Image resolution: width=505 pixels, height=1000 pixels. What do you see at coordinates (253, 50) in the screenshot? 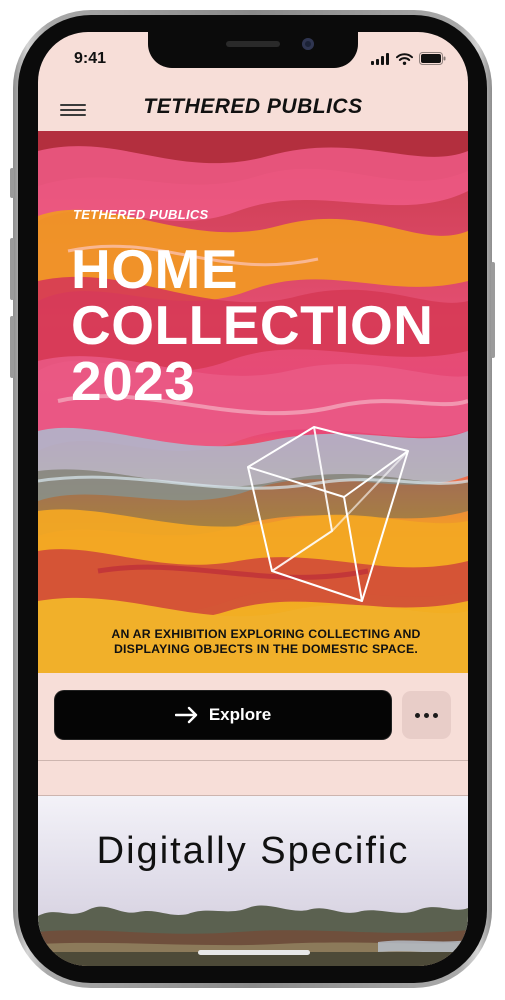
I see `notch` at bounding box center [253, 50].